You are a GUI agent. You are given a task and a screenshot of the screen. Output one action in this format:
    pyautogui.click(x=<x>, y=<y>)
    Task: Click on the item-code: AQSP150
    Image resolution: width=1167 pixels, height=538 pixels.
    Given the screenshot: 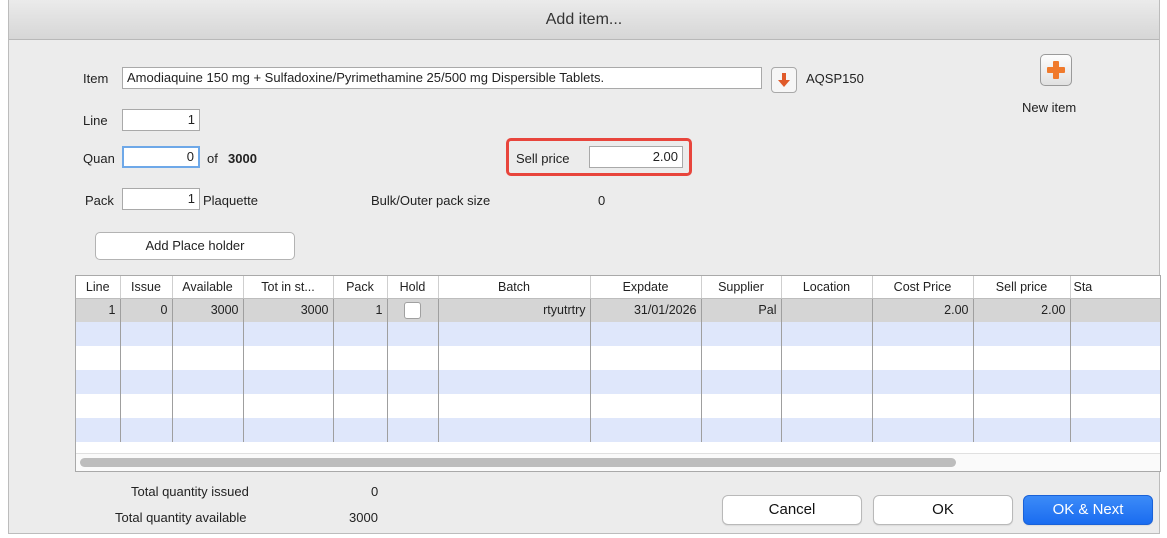 What is the action you would take?
    pyautogui.click(x=835, y=78)
    